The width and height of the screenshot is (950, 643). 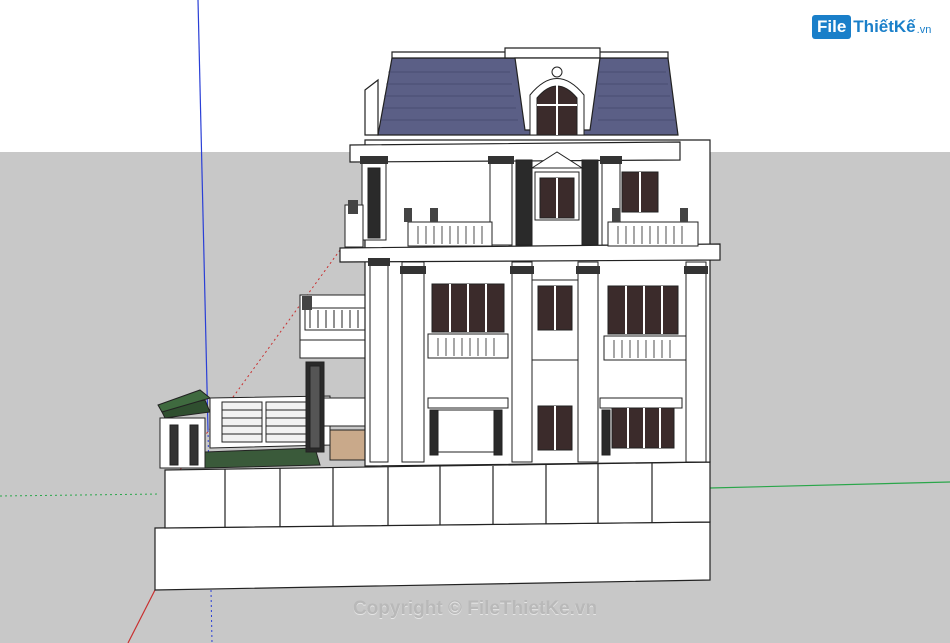 What do you see at coordinates (432, 526) in the screenshot?
I see `base-platform` at bounding box center [432, 526].